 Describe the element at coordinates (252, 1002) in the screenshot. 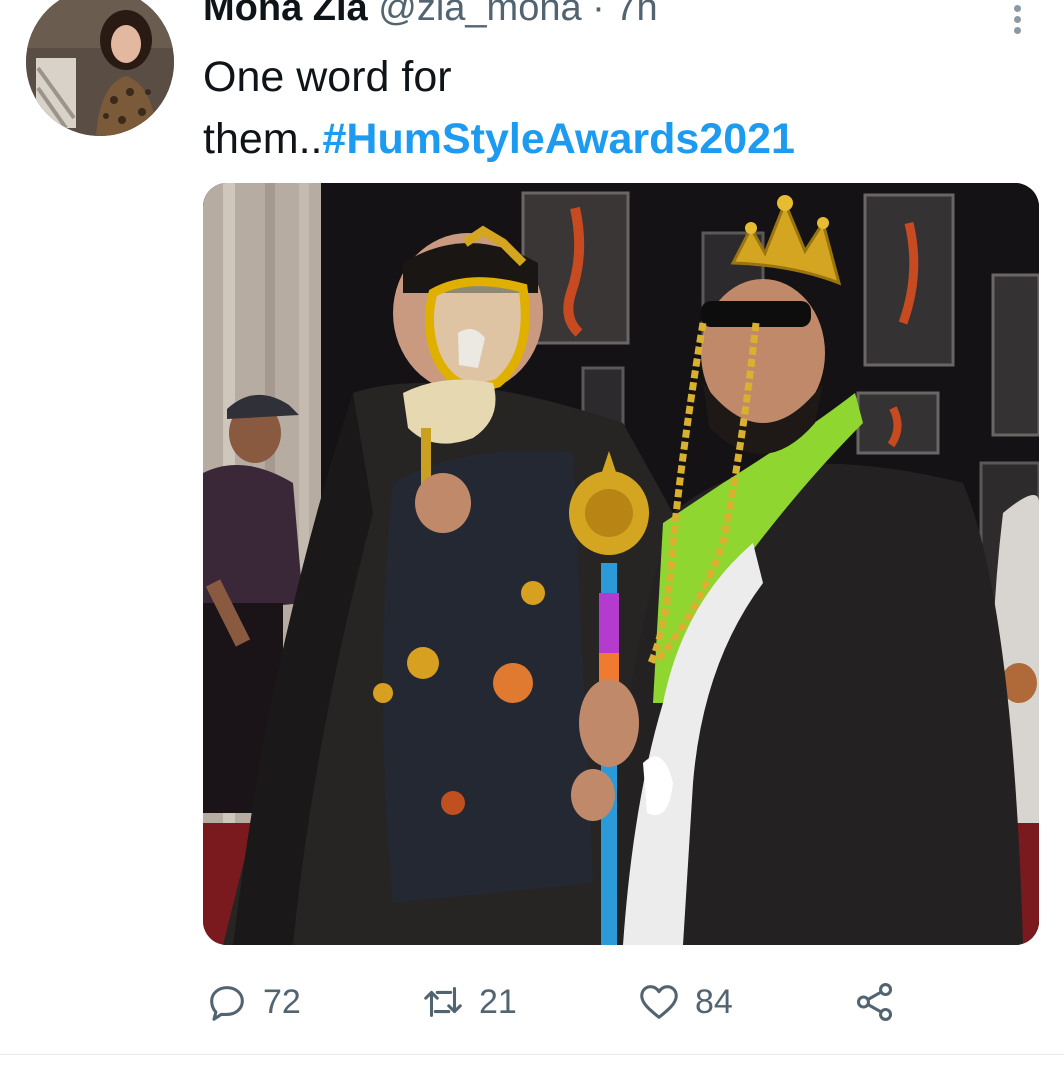

I see `reply-button: 72` at that location.